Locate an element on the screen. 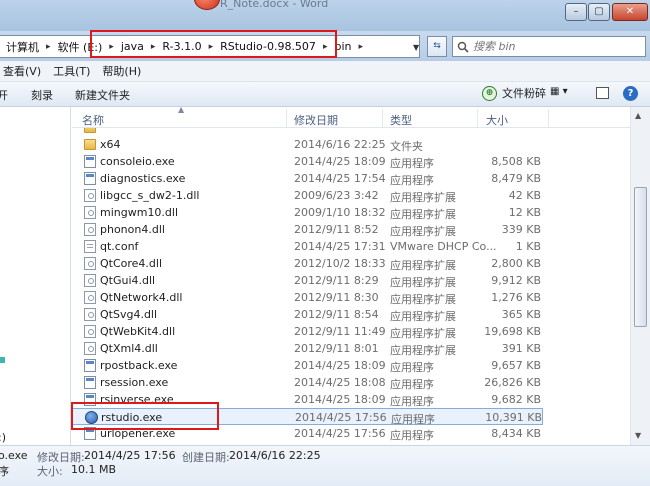 This screenshot has width=650, height=486. search-box is located at coordinates (549, 46).